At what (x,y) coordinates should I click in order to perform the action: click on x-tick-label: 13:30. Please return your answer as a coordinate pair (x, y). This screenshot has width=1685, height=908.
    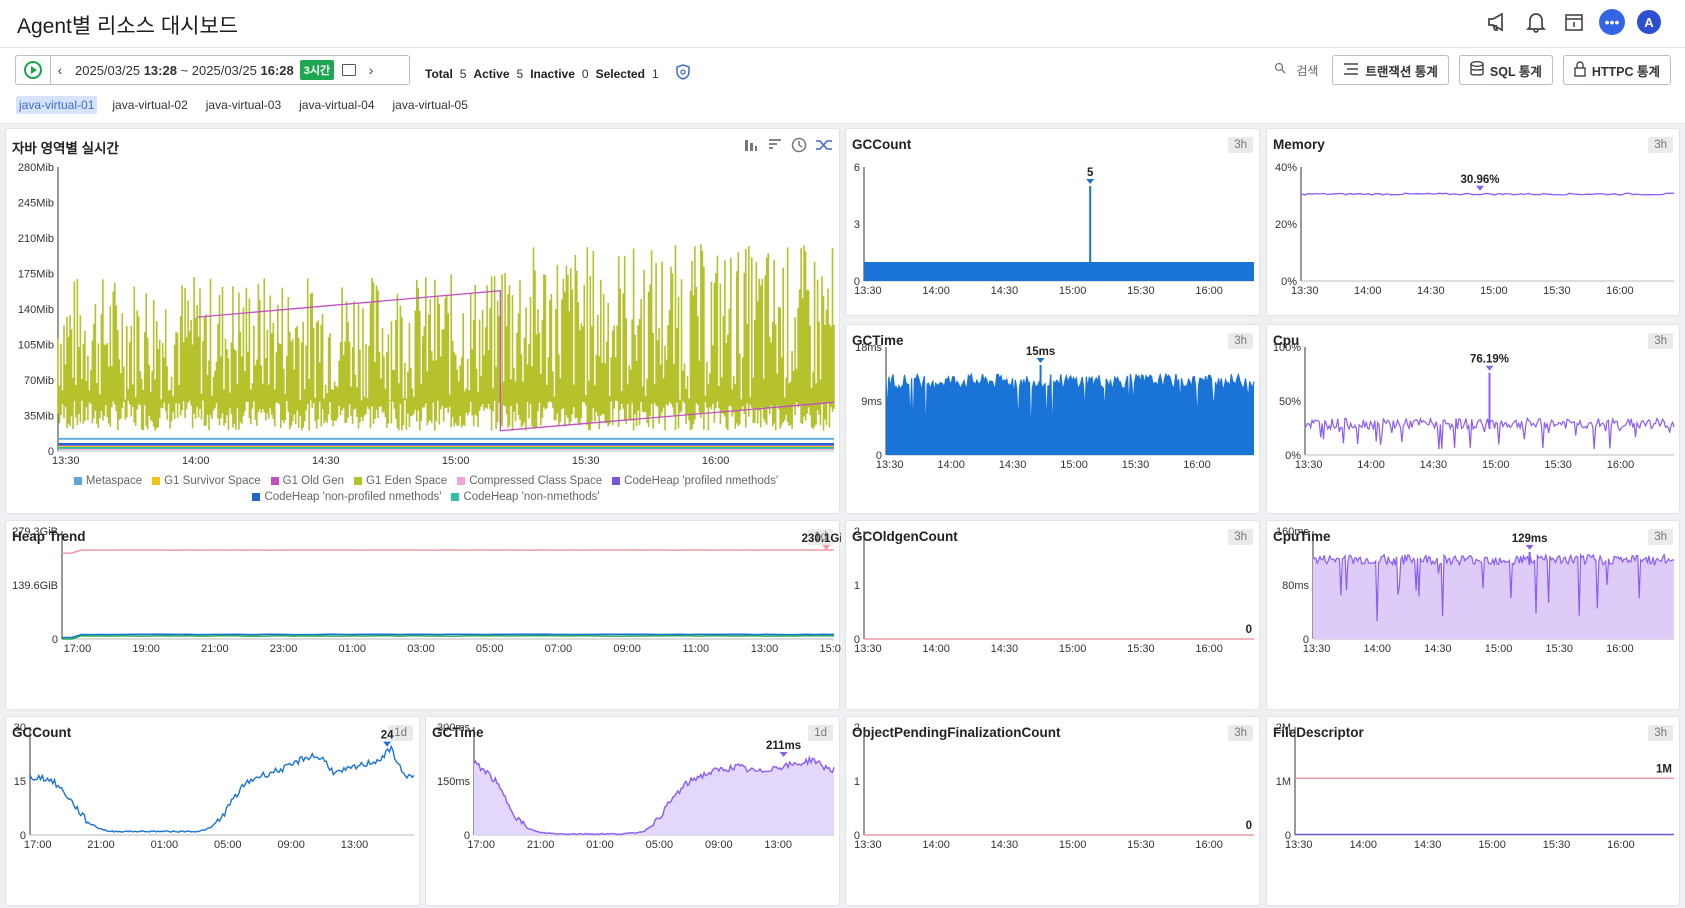
    Looking at the image, I should click on (1317, 649).